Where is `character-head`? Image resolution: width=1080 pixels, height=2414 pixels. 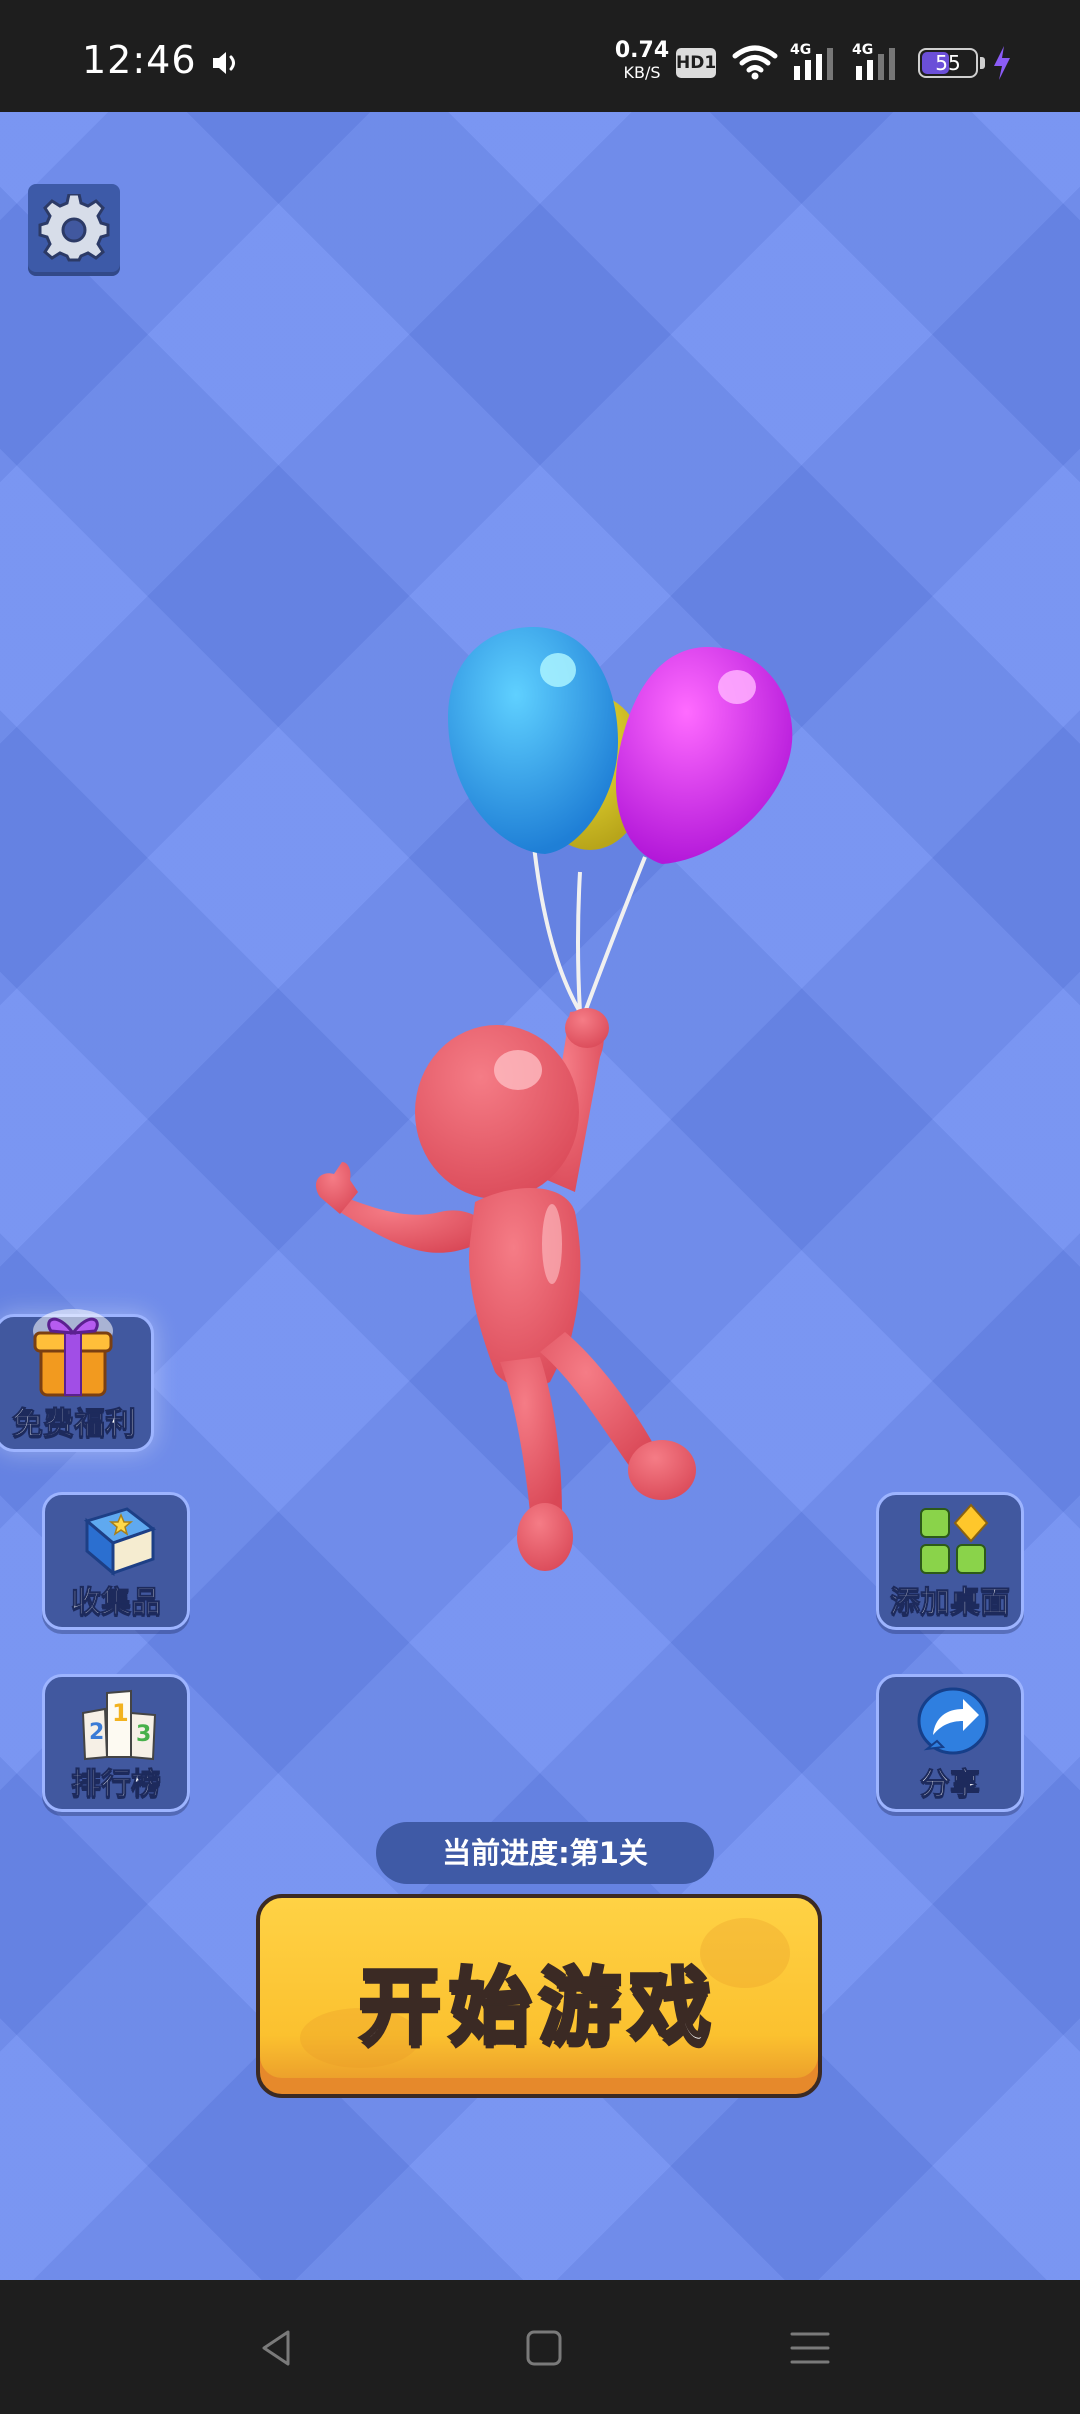 character-head is located at coordinates (497, 1112).